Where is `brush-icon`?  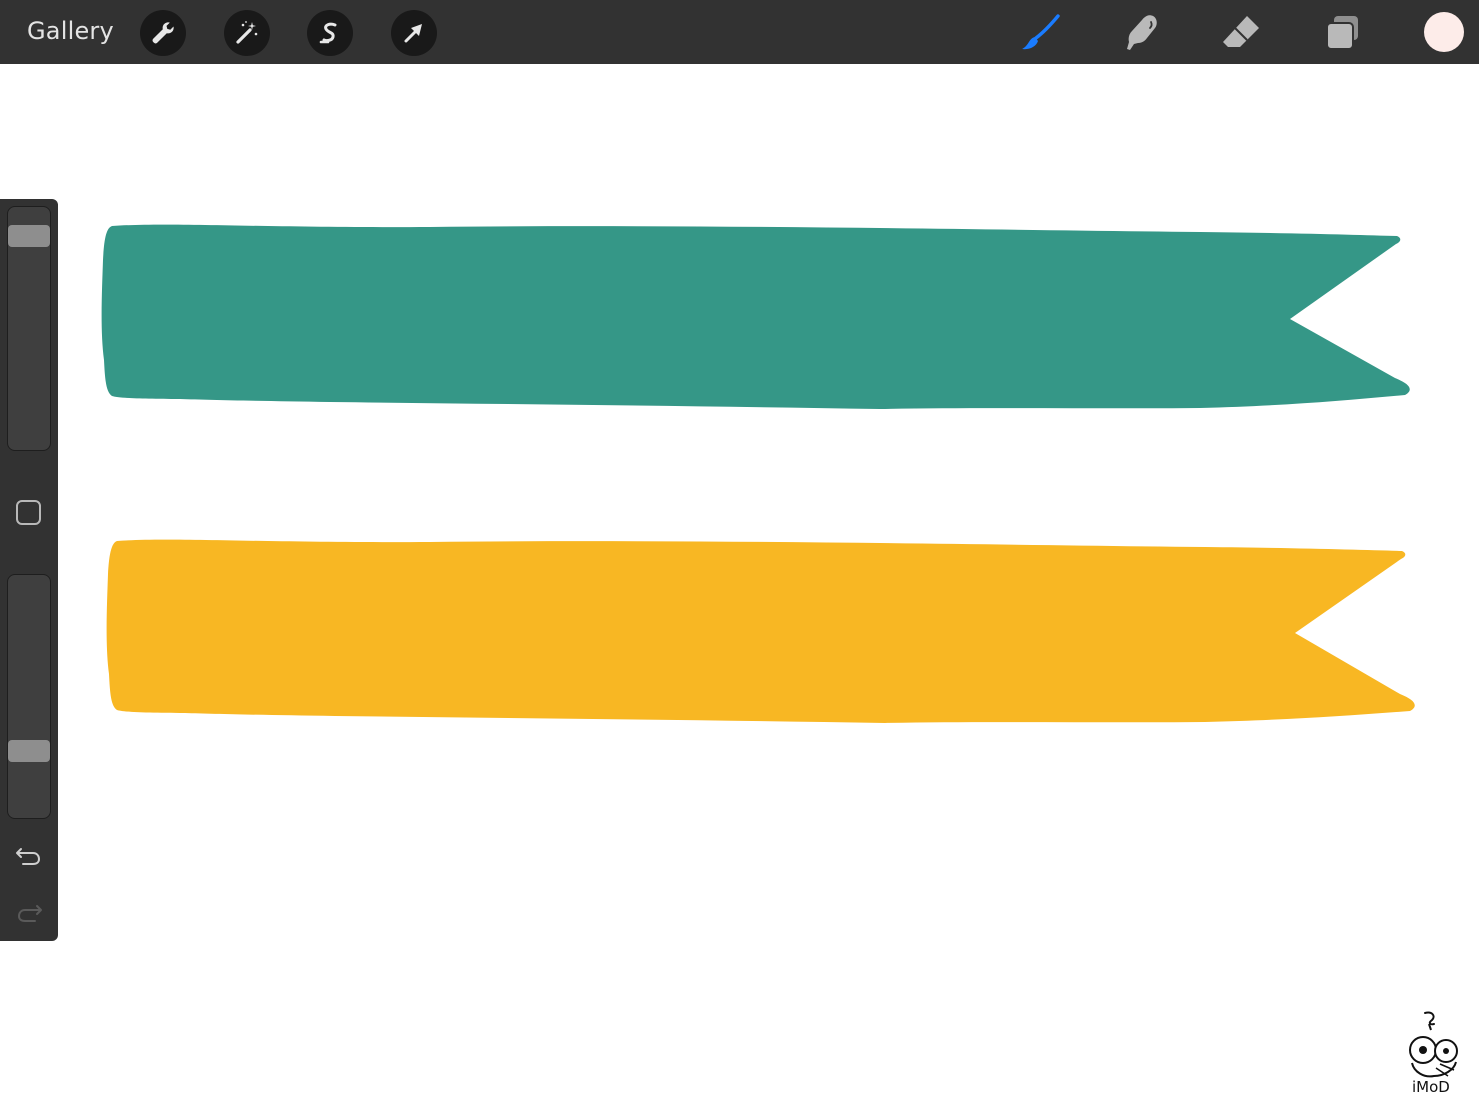 brush-icon is located at coordinates (1041, 32).